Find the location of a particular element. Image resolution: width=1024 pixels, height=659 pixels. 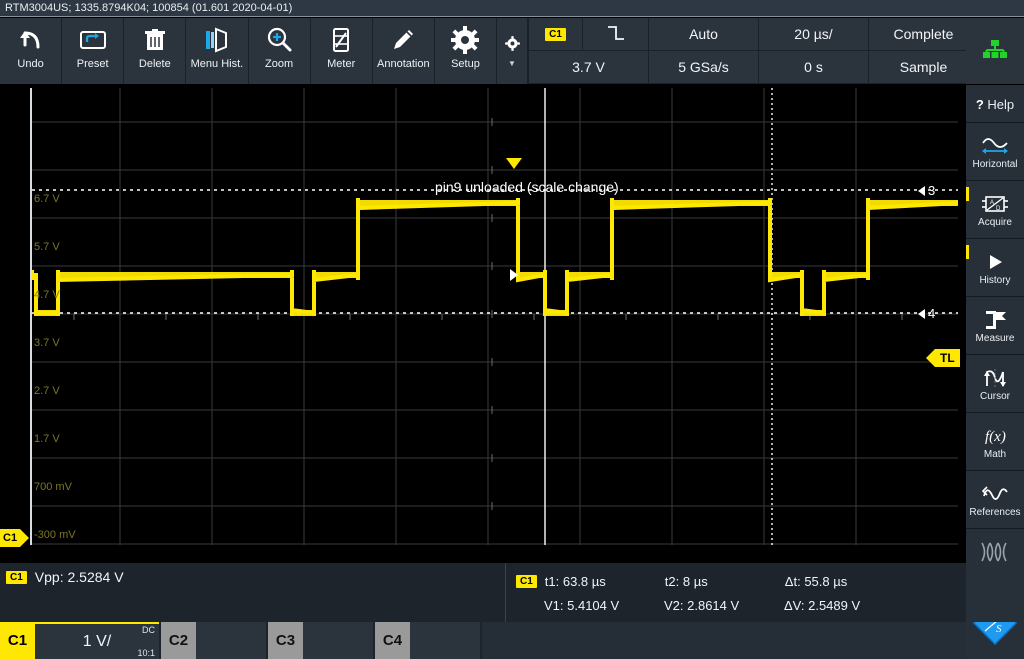

channel-button-c2: C2 is located at coordinates (213, 640).